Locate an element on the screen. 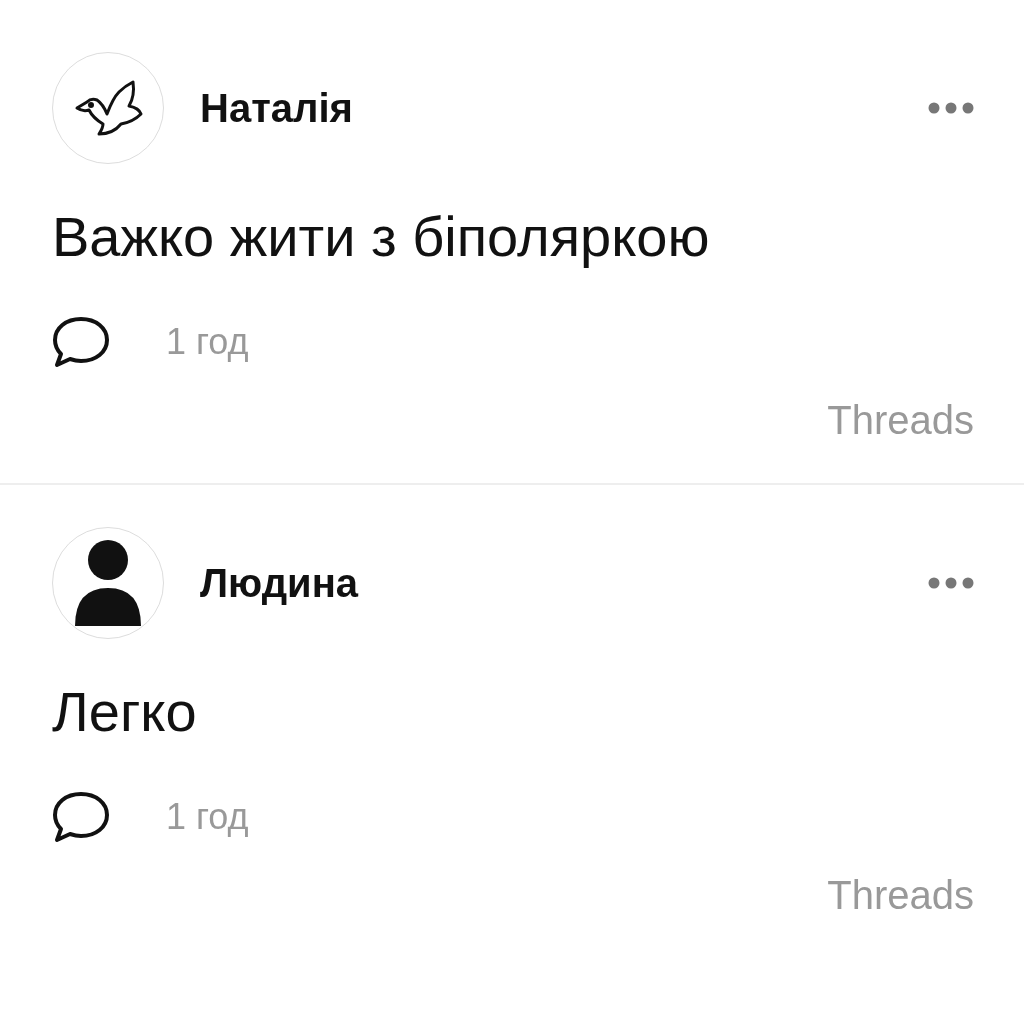  username: Наталія is located at coordinates (564, 108).